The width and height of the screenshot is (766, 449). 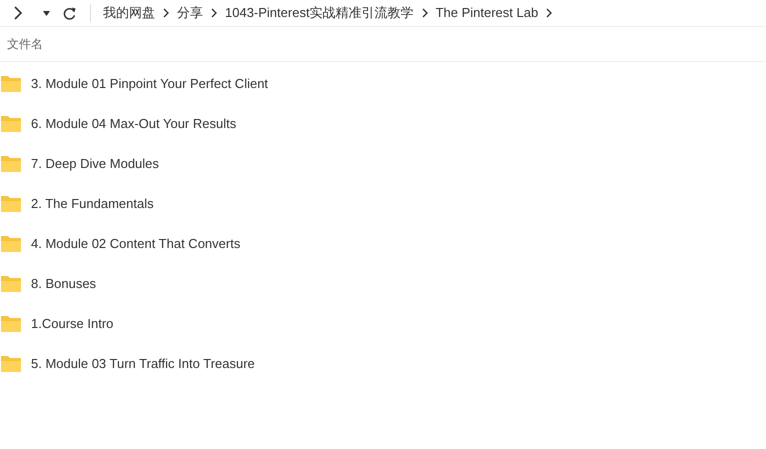 I want to click on folder-name: 7. Deep Dive Modules, so click(x=95, y=164).